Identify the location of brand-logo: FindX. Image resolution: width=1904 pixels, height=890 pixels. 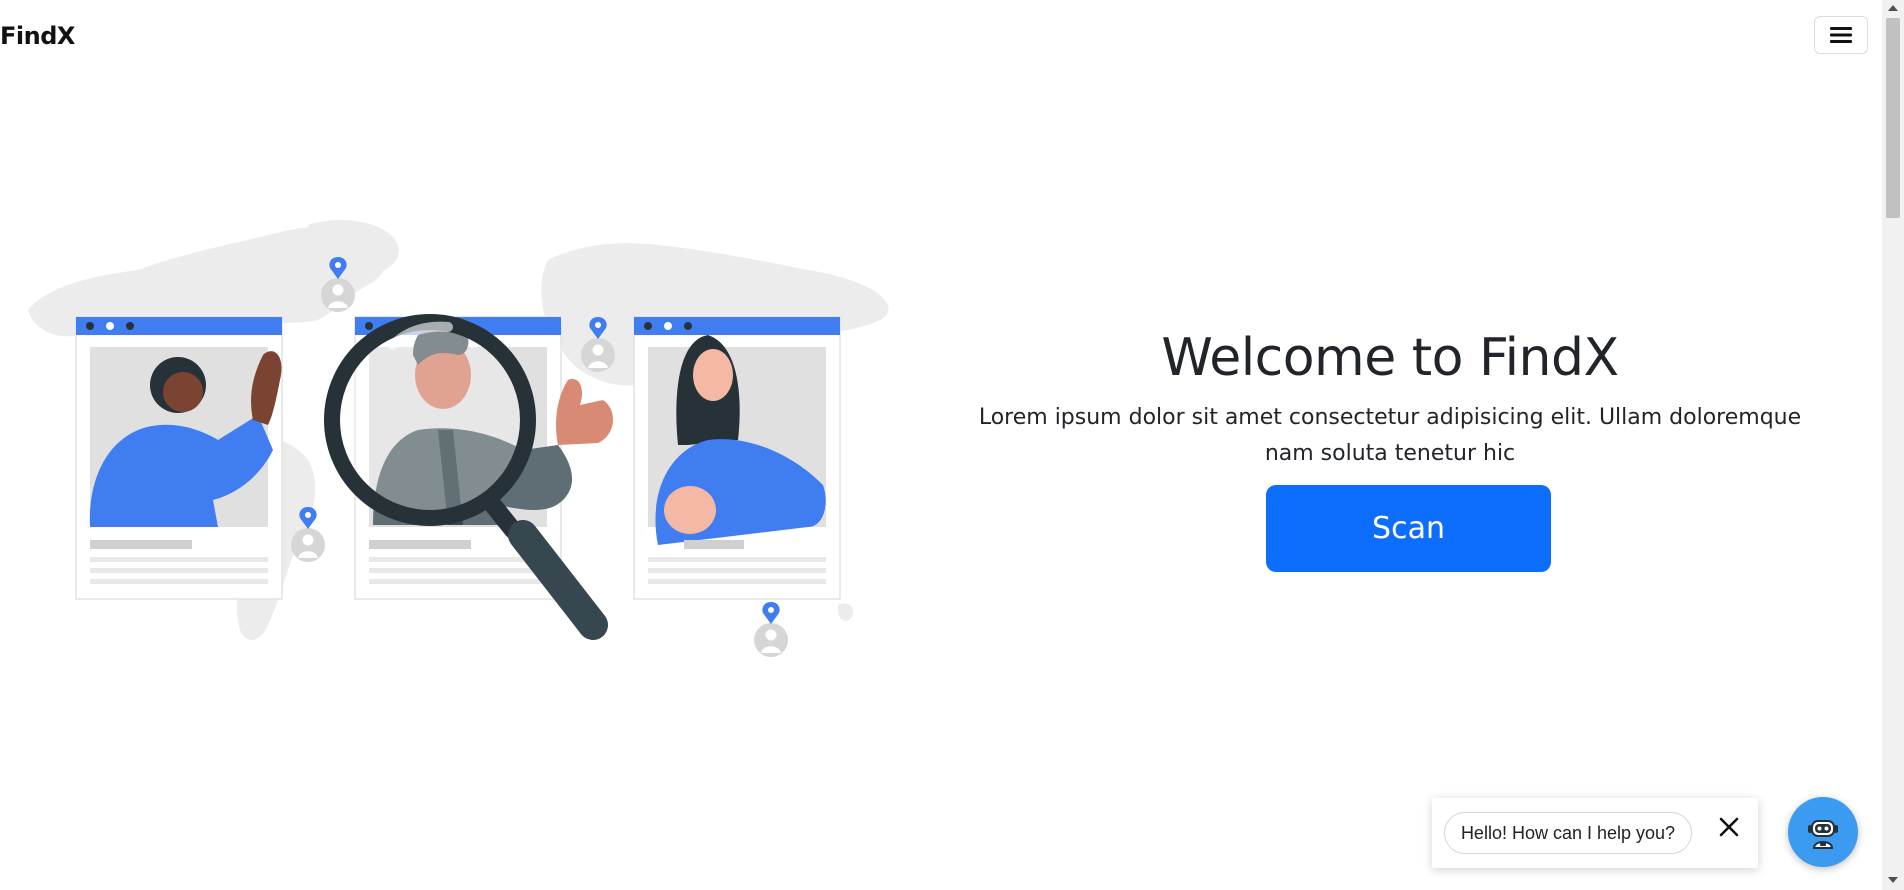
(37, 36).